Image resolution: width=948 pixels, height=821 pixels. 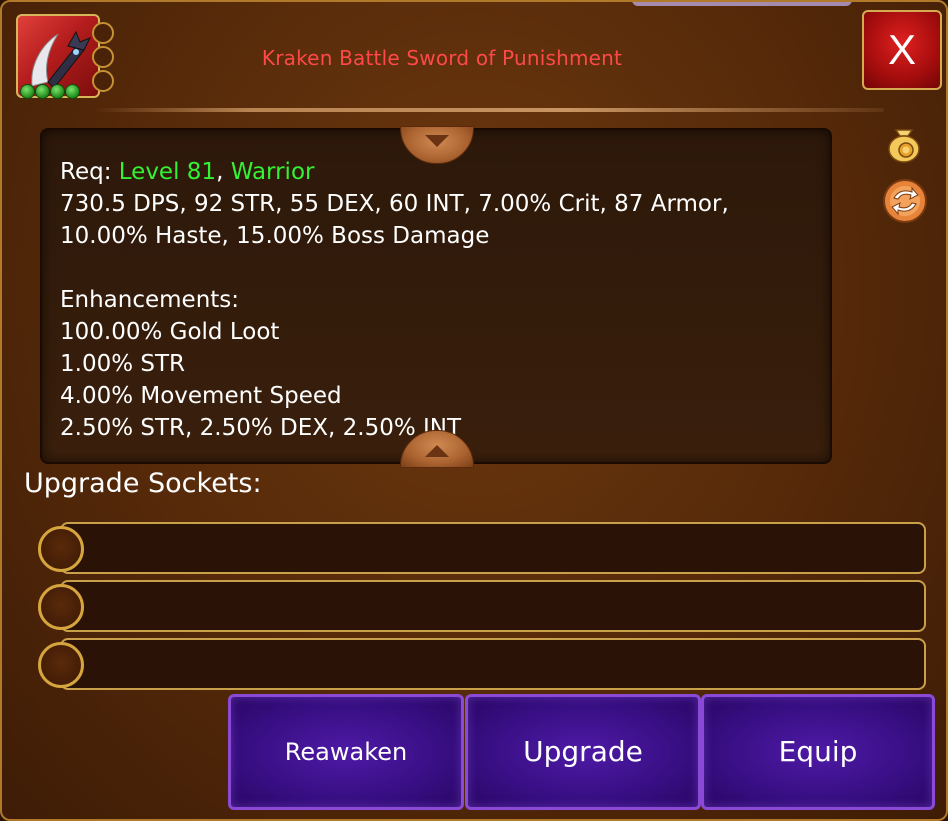 What do you see at coordinates (904, 142) in the screenshot?
I see `gold-bag-icon` at bounding box center [904, 142].